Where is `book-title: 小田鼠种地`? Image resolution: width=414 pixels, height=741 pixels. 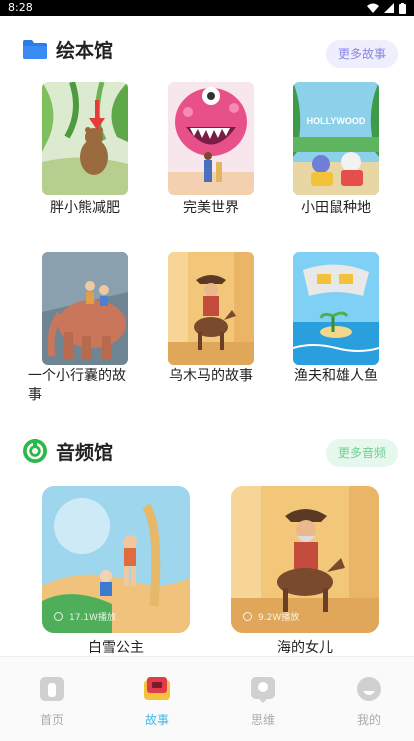
book-title: 小田鼠种地 is located at coordinates (336, 208).